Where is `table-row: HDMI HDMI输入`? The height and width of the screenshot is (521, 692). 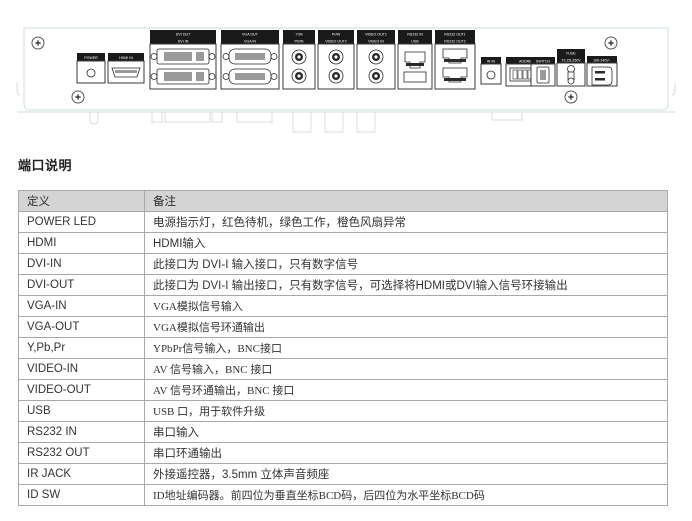 table-row: HDMI HDMI输入 is located at coordinates (343, 243).